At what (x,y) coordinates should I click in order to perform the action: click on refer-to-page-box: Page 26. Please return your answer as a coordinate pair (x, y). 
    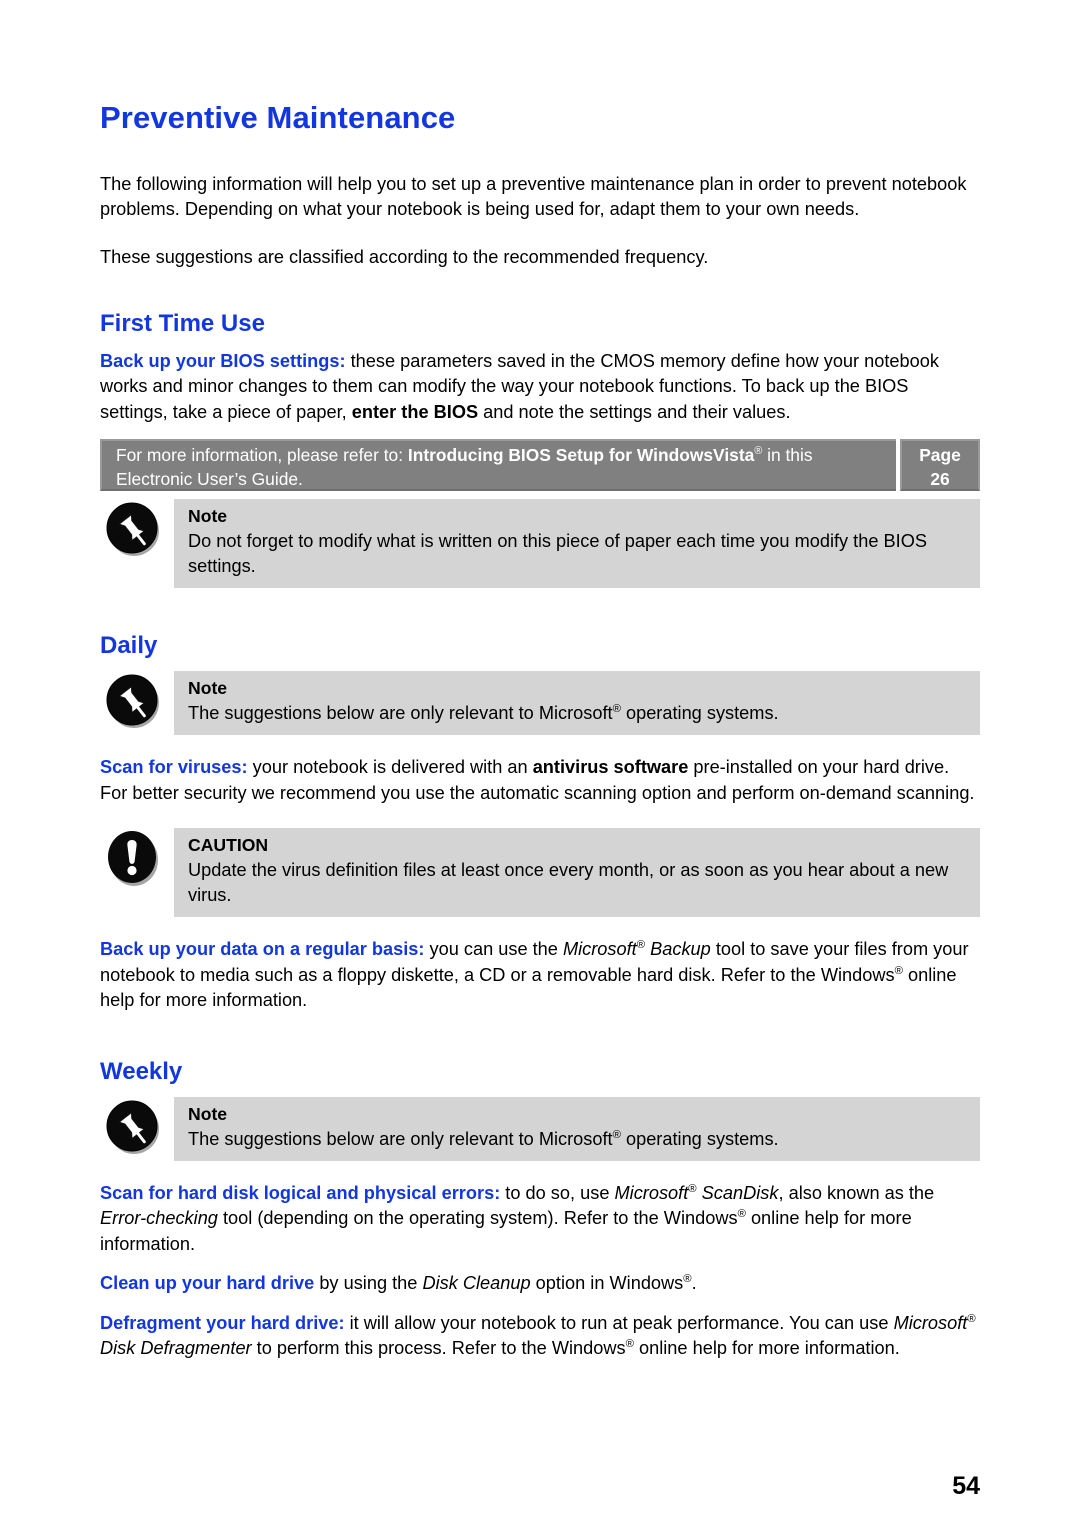
    Looking at the image, I should click on (940, 465).